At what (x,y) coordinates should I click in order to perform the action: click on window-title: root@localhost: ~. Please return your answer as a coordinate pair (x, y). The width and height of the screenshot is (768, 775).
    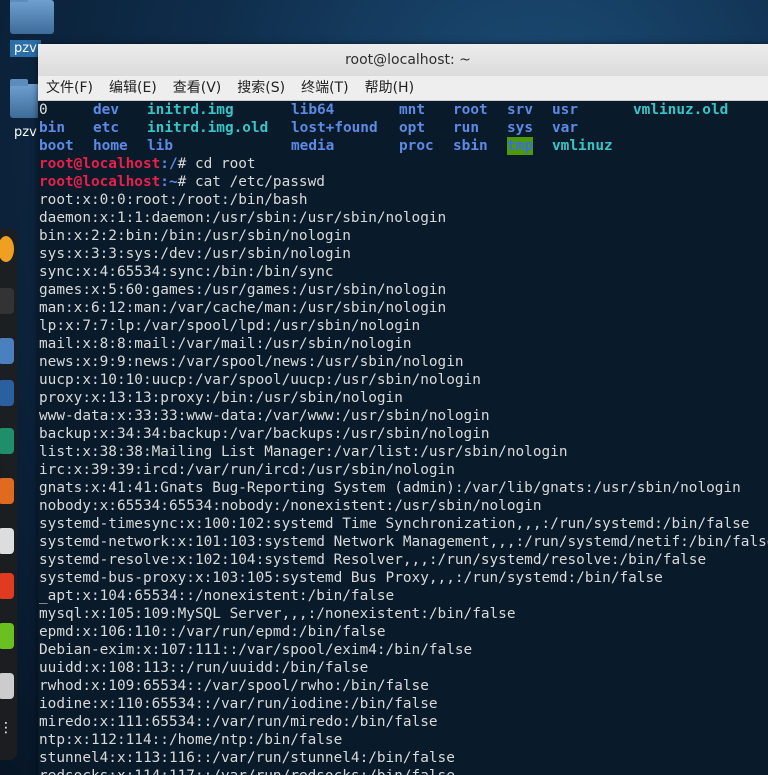
    Looking at the image, I should click on (403, 60).